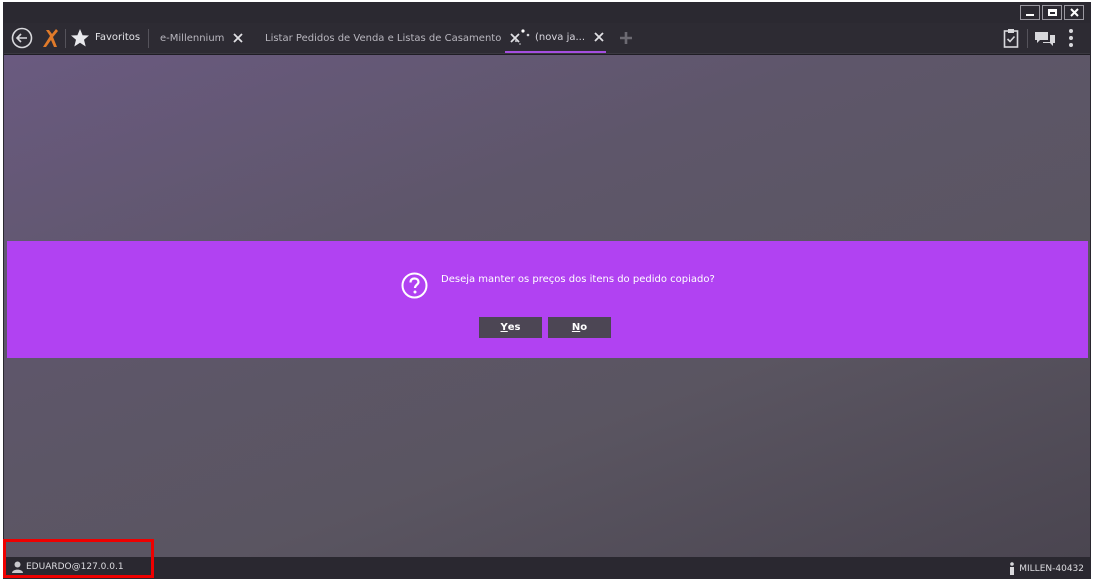 The width and height of the screenshot is (1093, 582). What do you see at coordinates (504, 327) in the screenshot?
I see `yes-accelerator: Y` at bounding box center [504, 327].